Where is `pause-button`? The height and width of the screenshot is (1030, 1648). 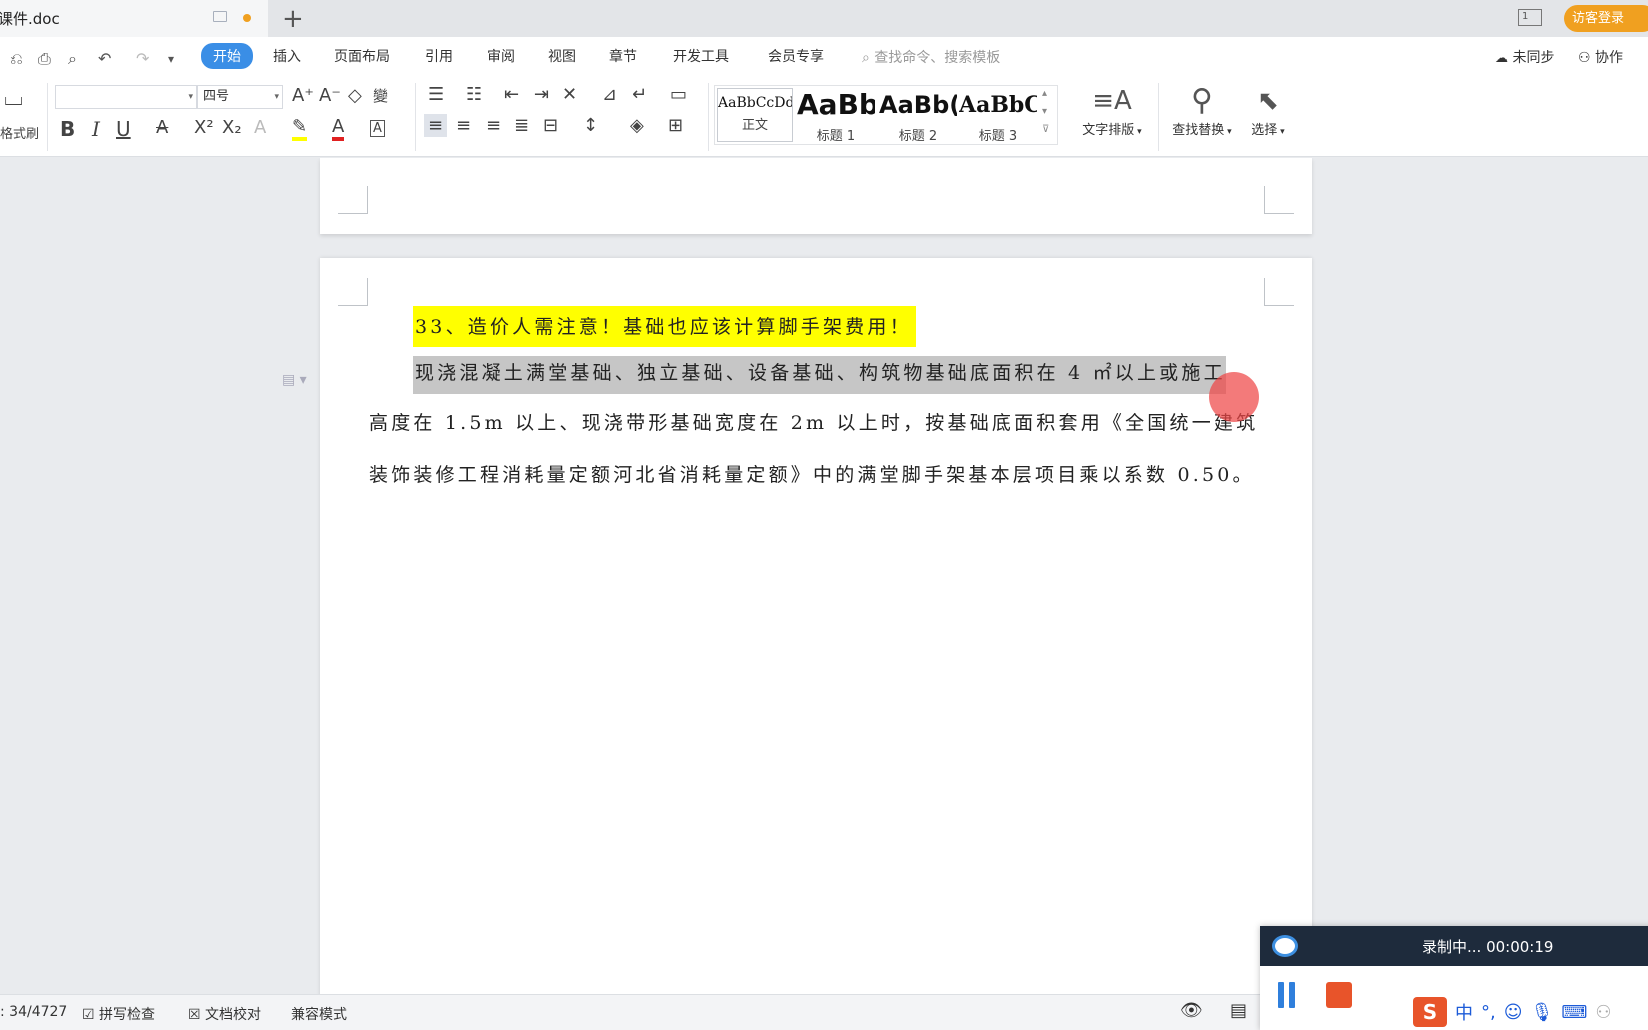 pause-button is located at coordinates (1287, 995).